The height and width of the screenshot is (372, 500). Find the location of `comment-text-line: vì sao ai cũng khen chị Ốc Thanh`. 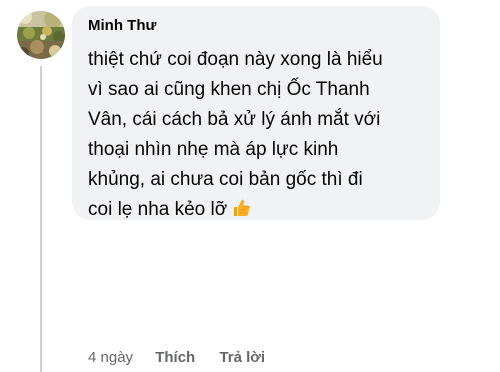

comment-text-line: vì sao ai cũng khen chị Ốc Thanh is located at coordinates (229, 89).